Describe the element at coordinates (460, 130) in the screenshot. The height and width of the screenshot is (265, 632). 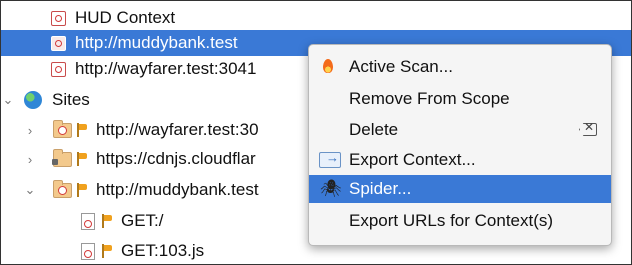
I see `menu-item-delete: Delete ✕` at that location.